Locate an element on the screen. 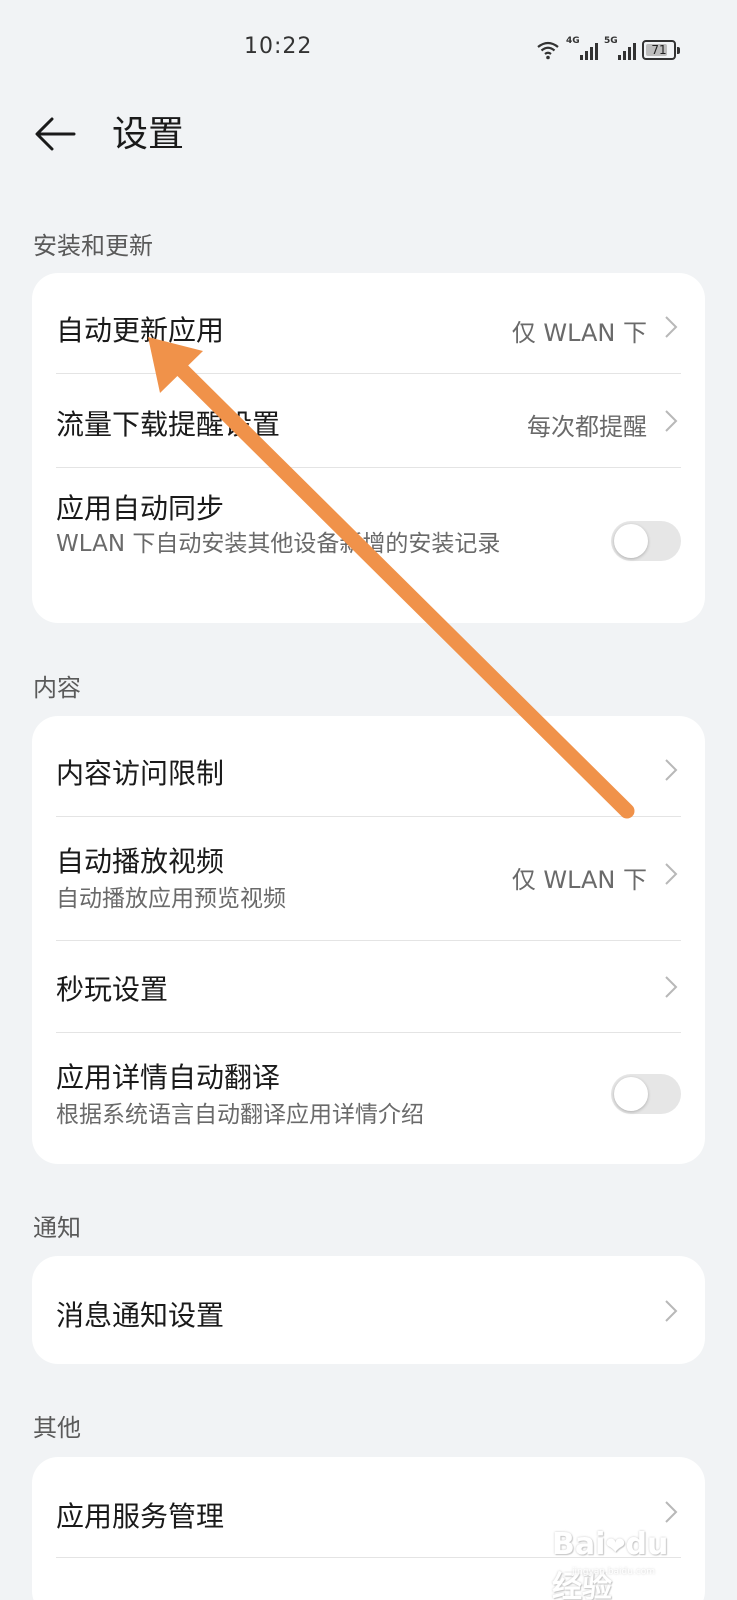  auto-update-row: 自动更新应用 仅 WLAN 下 is located at coordinates (368, 323).